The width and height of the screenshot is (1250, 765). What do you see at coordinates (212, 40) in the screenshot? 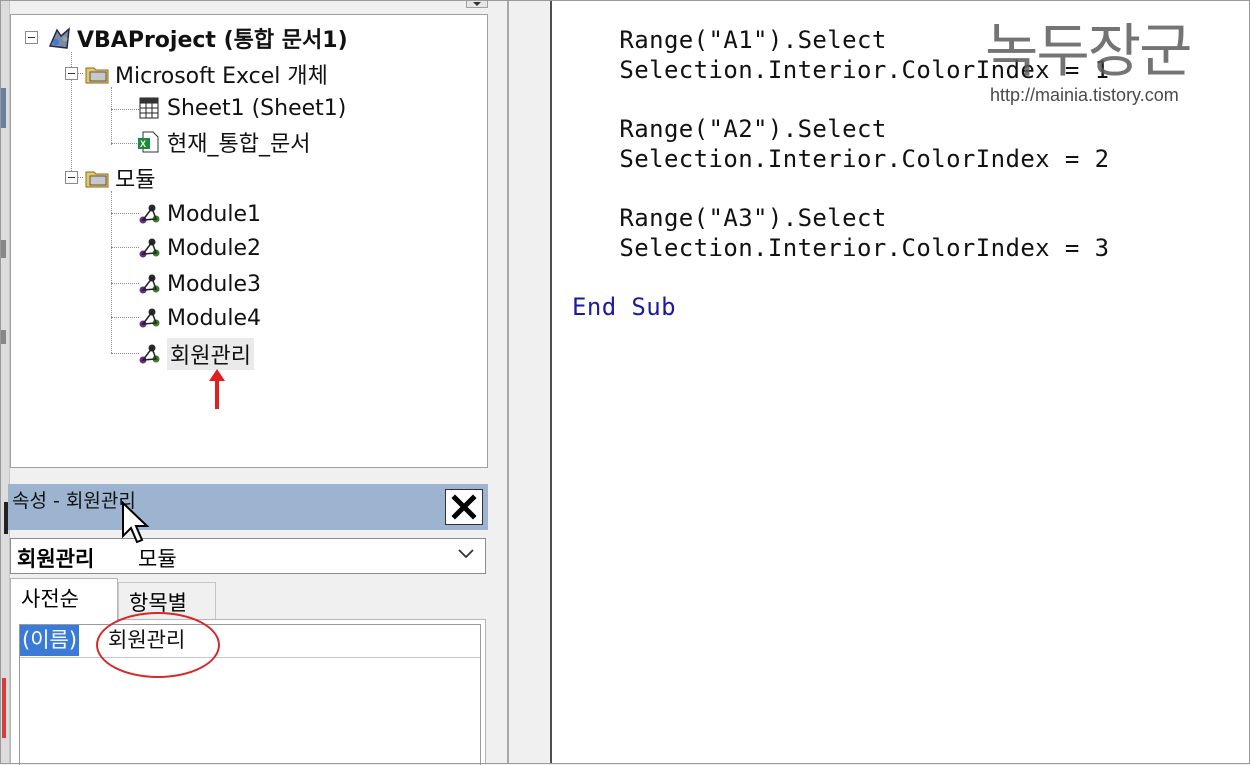
I see `tree-item-label: VBAProject (통합 문서1)` at bounding box center [212, 40].